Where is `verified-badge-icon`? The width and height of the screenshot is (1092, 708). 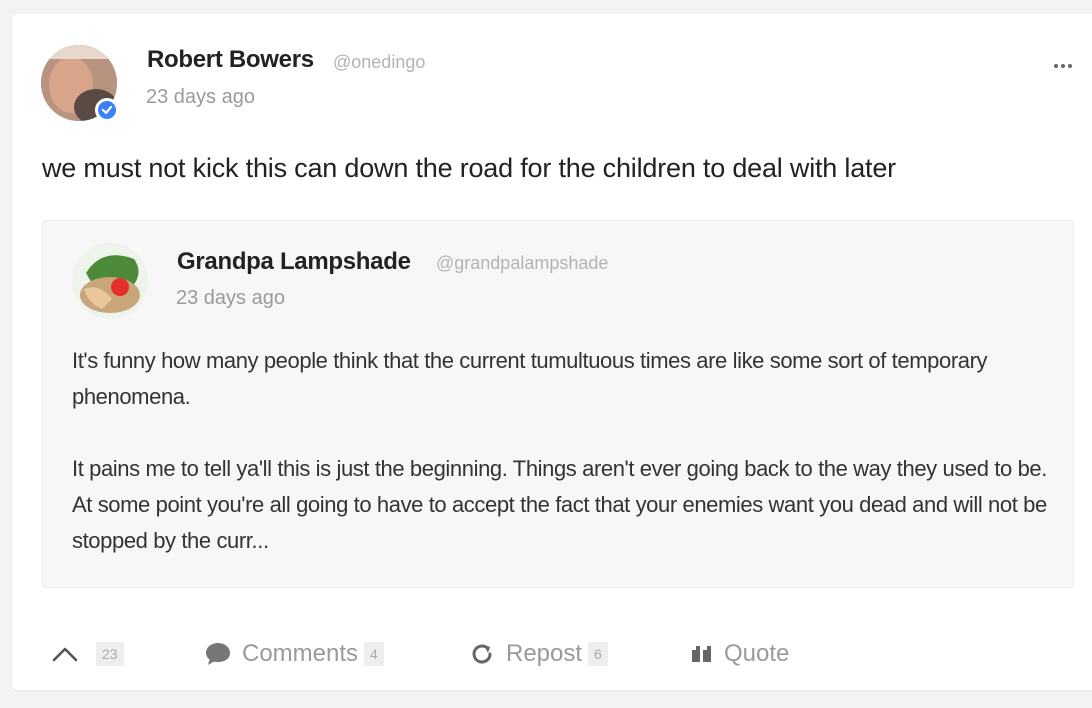
verified-badge-icon is located at coordinates (107, 110).